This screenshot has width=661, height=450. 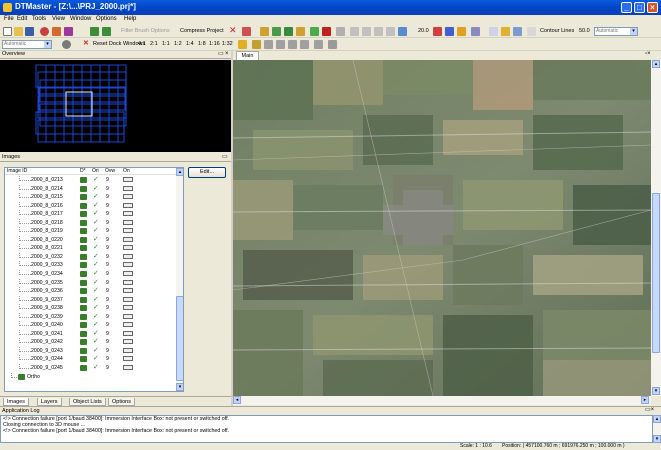 What do you see at coordinates (90, 300) in the screenshot?
I see `image-row: 2000_9_0237 ✓ 9` at bounding box center [90, 300].